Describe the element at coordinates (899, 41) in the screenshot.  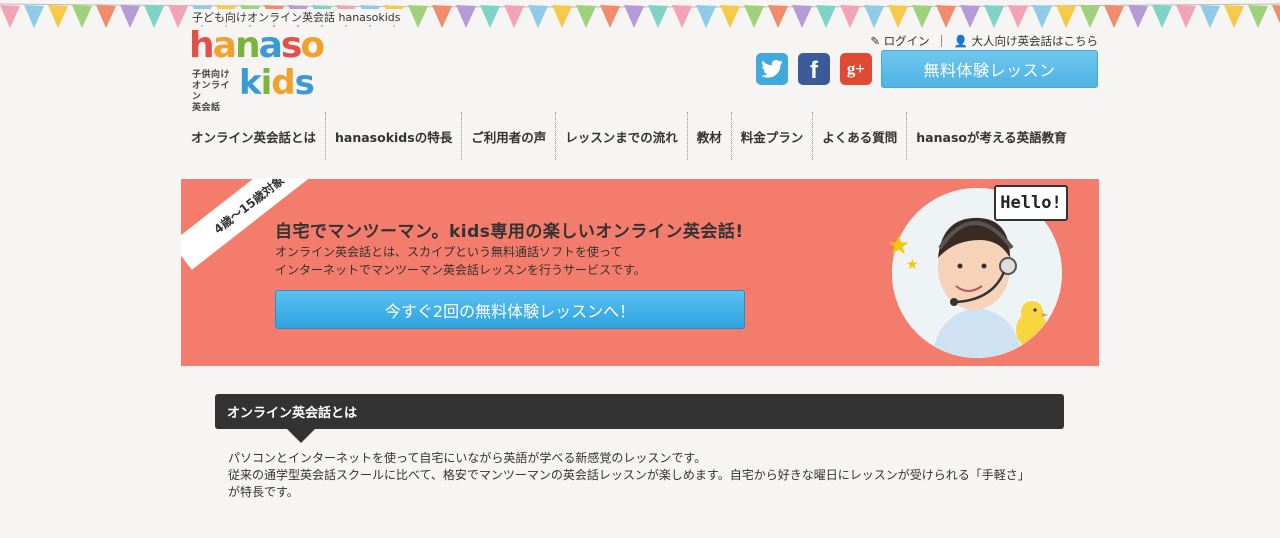
I see `login-link: ✎ ログイン` at that location.